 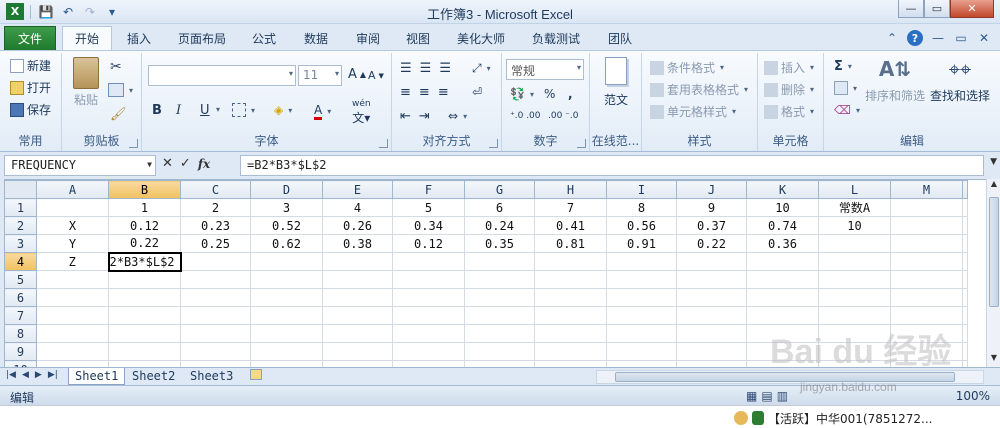 What do you see at coordinates (215, 207) in the screenshot?
I see `cell: 2` at bounding box center [215, 207].